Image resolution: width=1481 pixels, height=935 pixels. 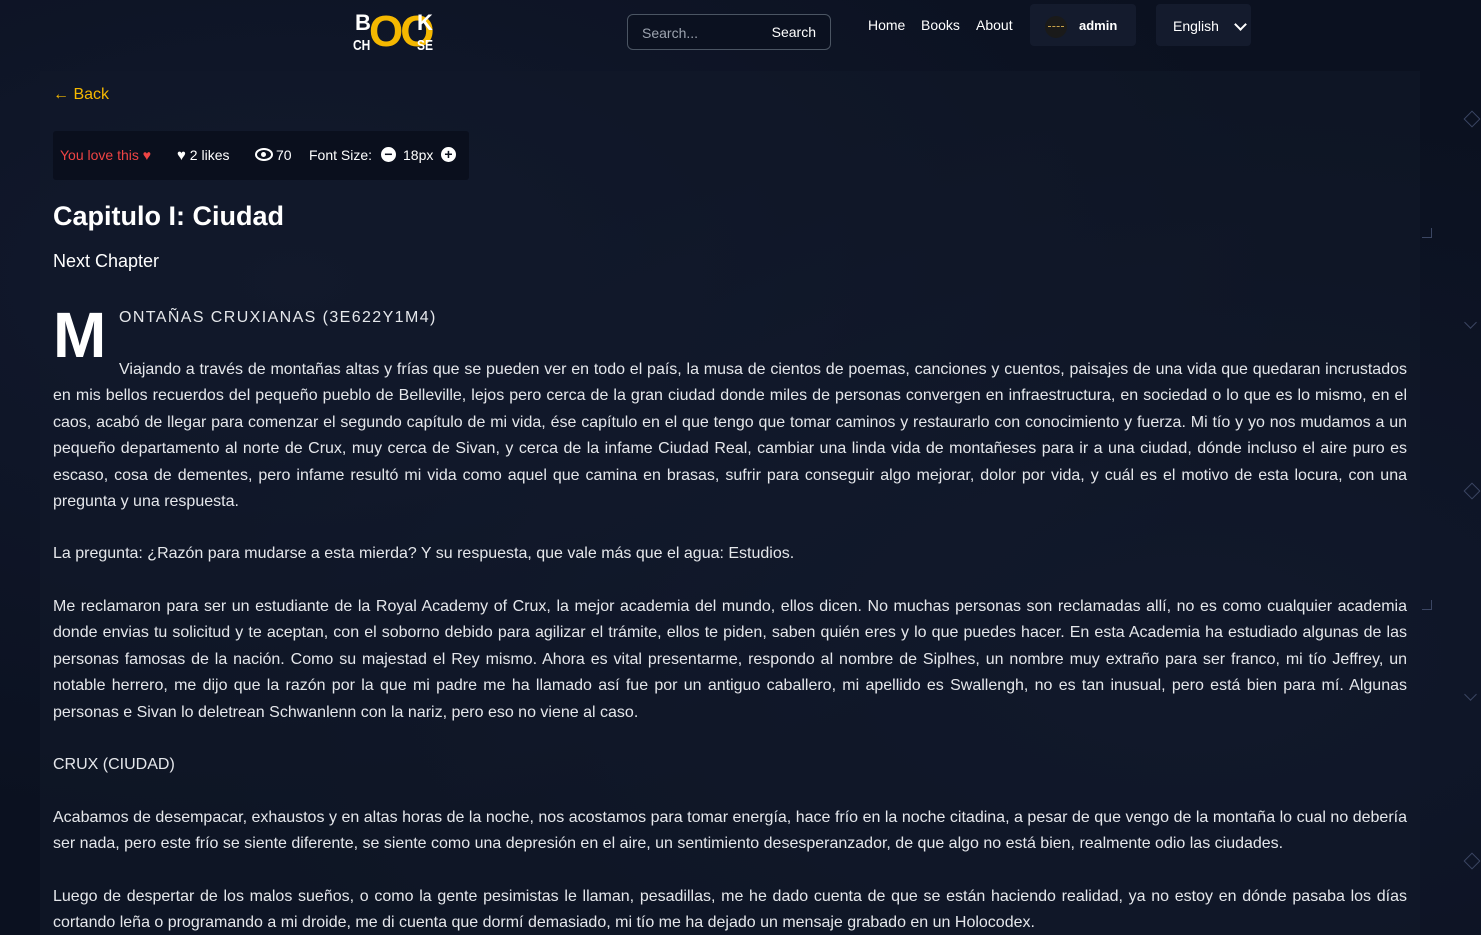 What do you see at coordinates (448, 154) in the screenshot?
I see `increase-font-button: +` at bounding box center [448, 154].